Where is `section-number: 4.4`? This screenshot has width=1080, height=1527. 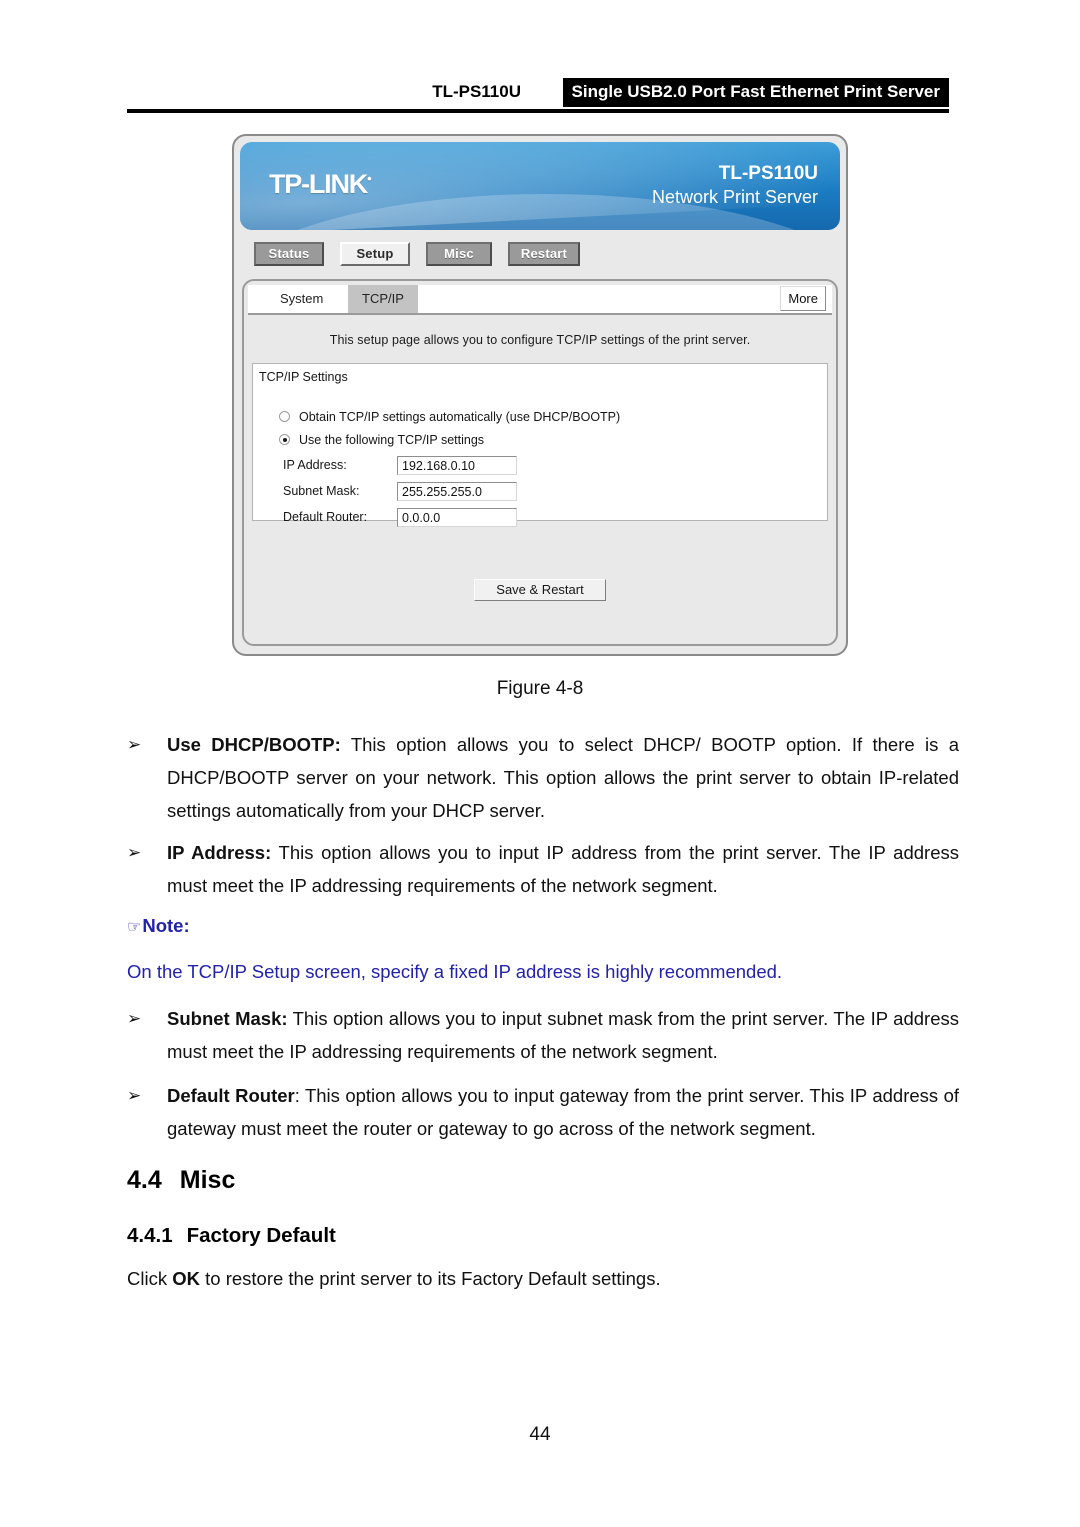
section-number: 4.4 is located at coordinates (144, 1180).